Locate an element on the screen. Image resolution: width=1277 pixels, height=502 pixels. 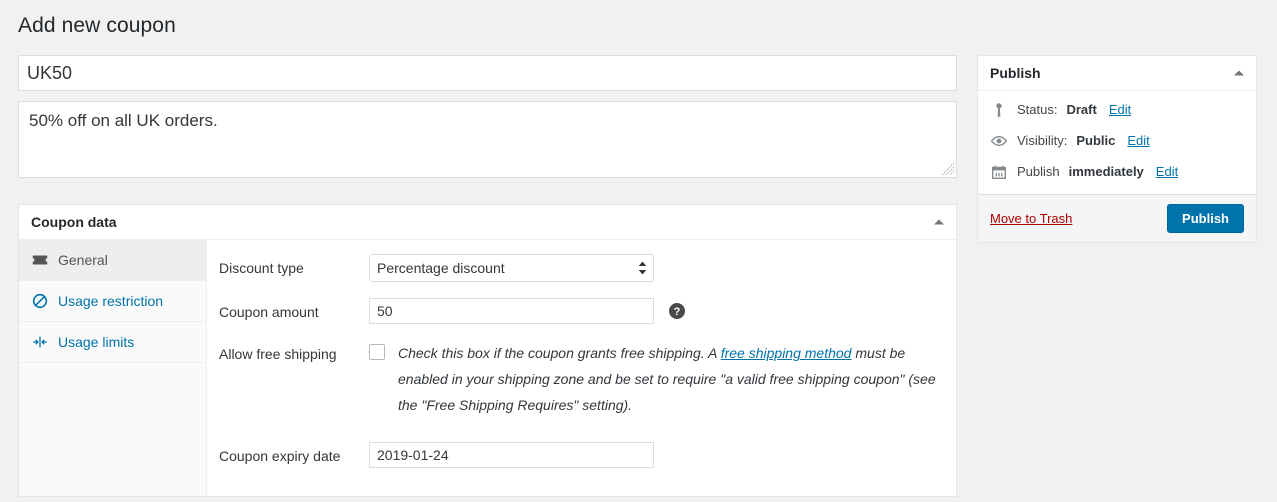
publish-header: Publish is located at coordinates (1117, 73).